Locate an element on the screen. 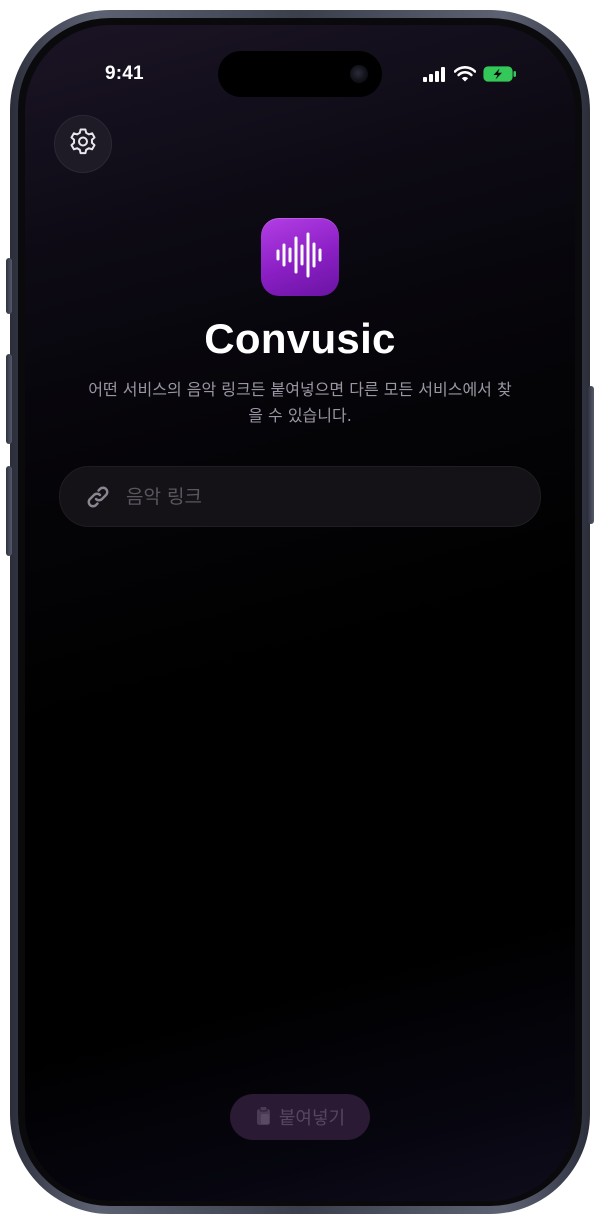  power-button is located at coordinates (591, 455).